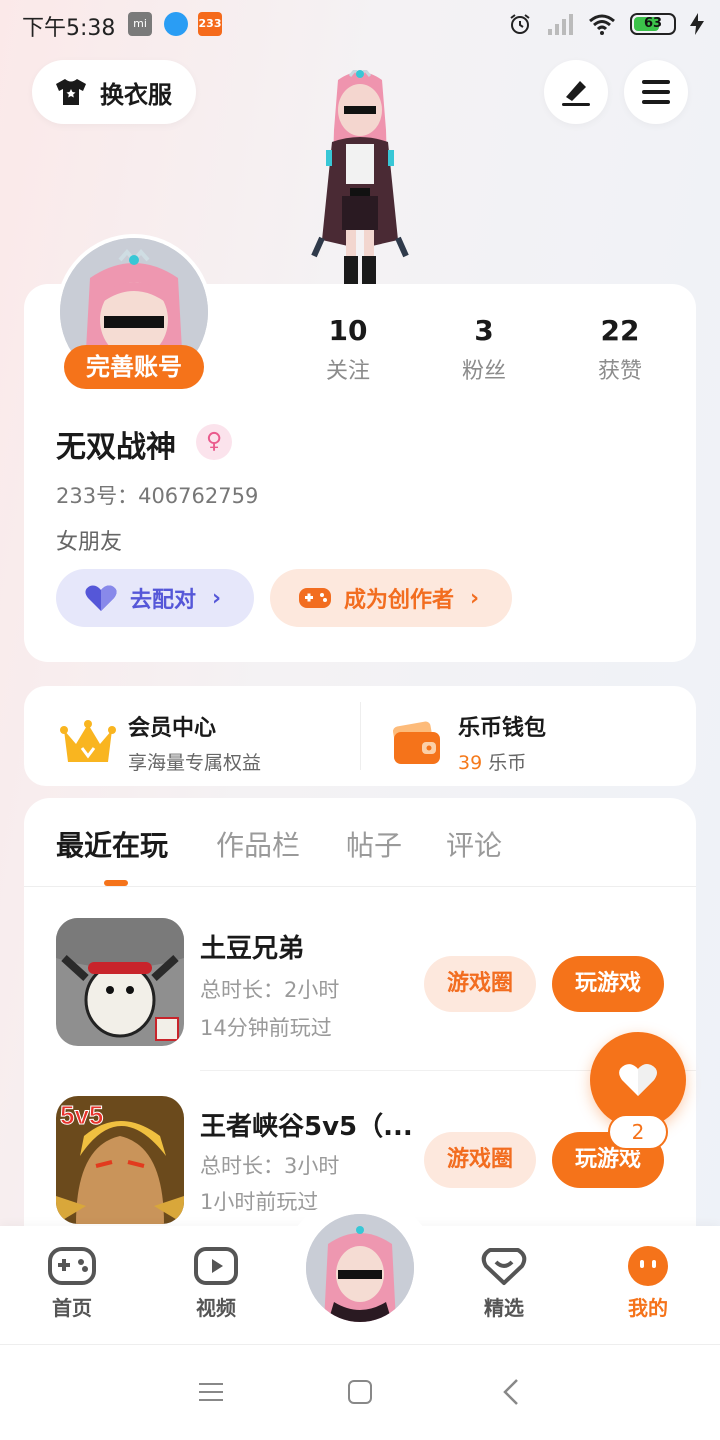 This screenshot has width=720, height=1440. Describe the element at coordinates (502, 728) in the screenshot. I see `wallet-title: 乐币钱包` at that location.